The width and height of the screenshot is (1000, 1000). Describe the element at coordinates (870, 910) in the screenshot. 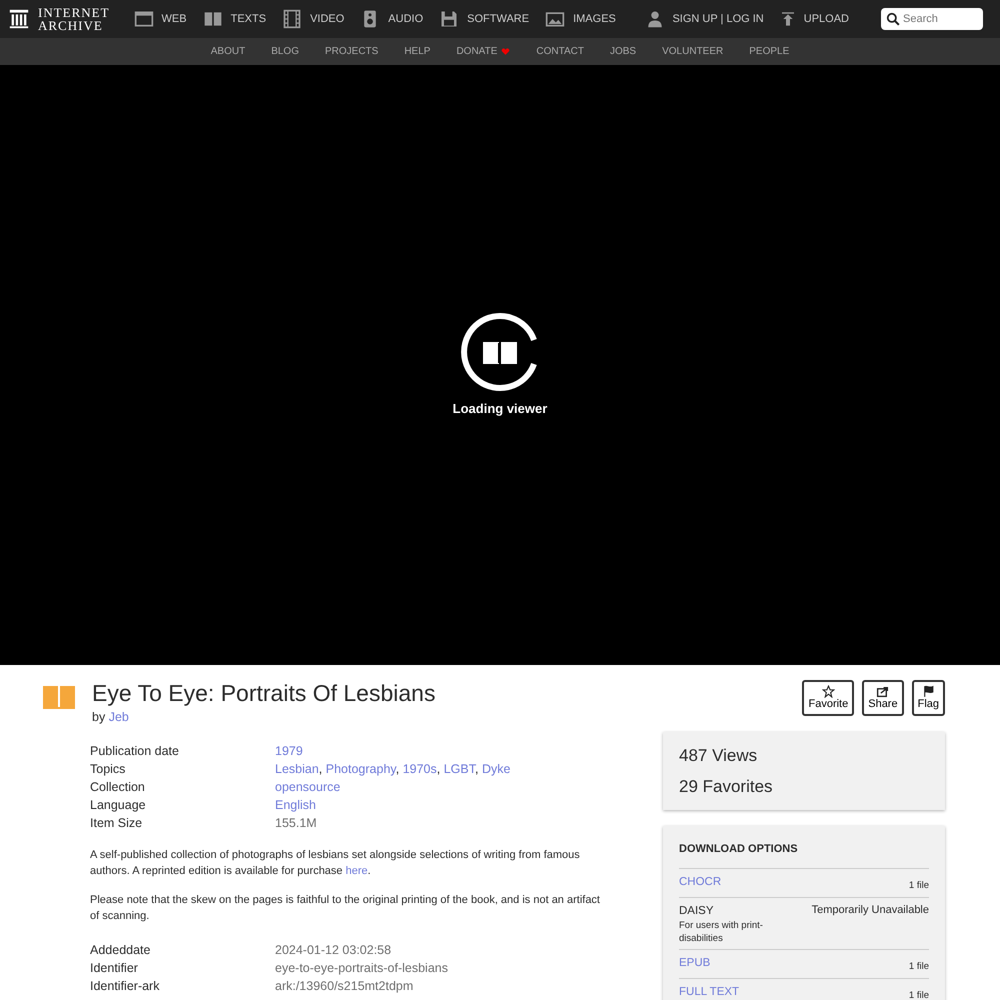

I see `file-count: Temporarily Unavailable` at that location.